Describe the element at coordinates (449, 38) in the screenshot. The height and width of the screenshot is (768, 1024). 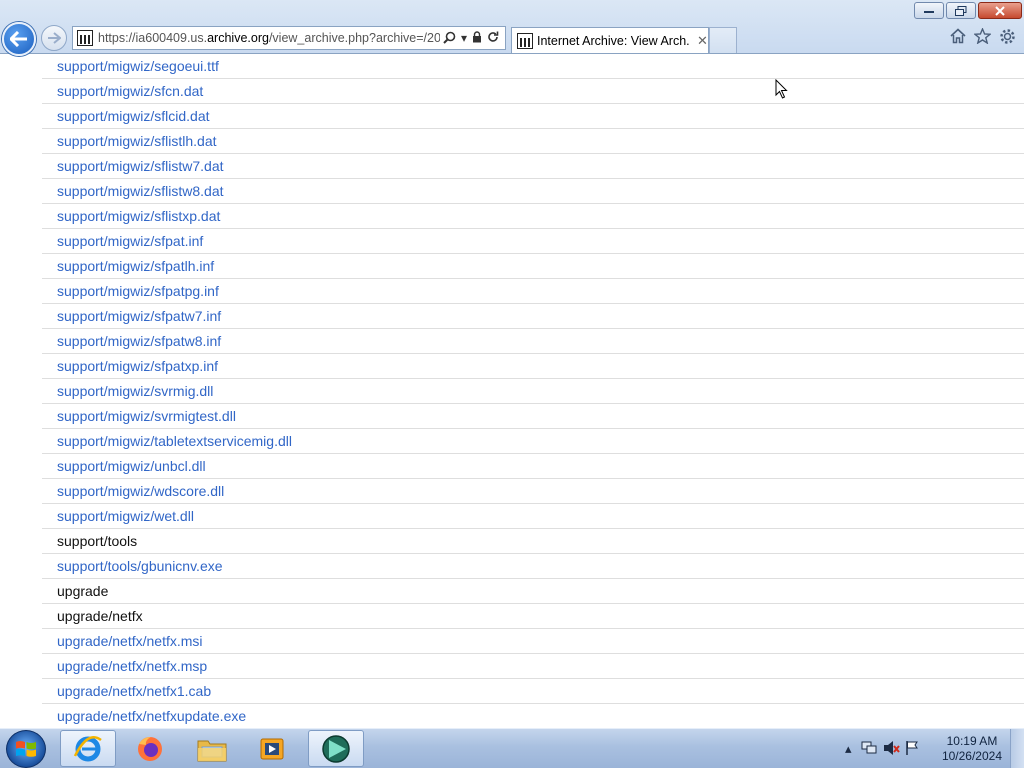
I see `search-icon` at that location.